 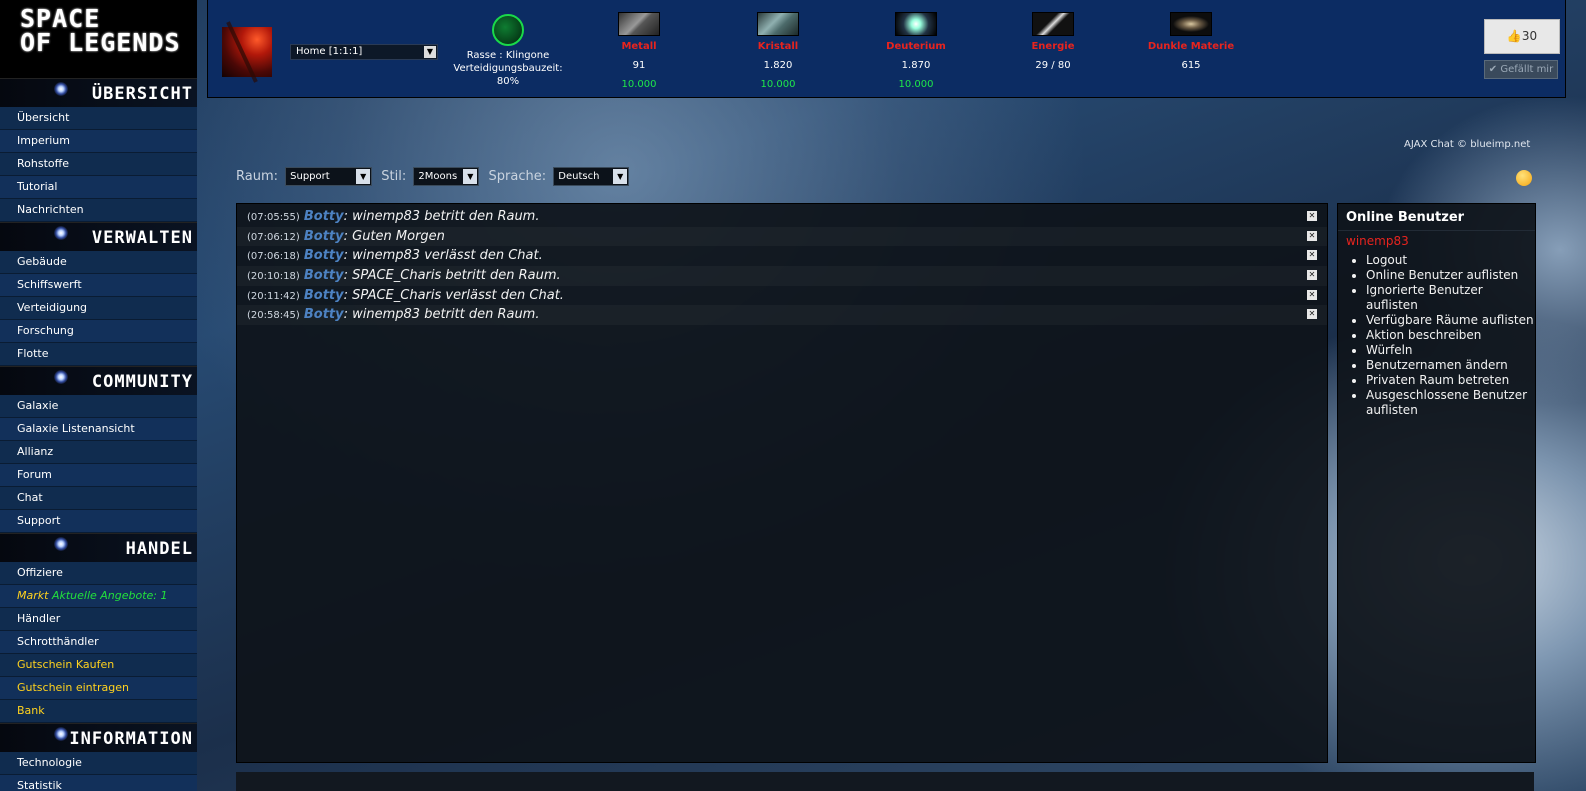 What do you see at coordinates (1450, 260) in the screenshot?
I see `menu-logout: Logout` at bounding box center [1450, 260].